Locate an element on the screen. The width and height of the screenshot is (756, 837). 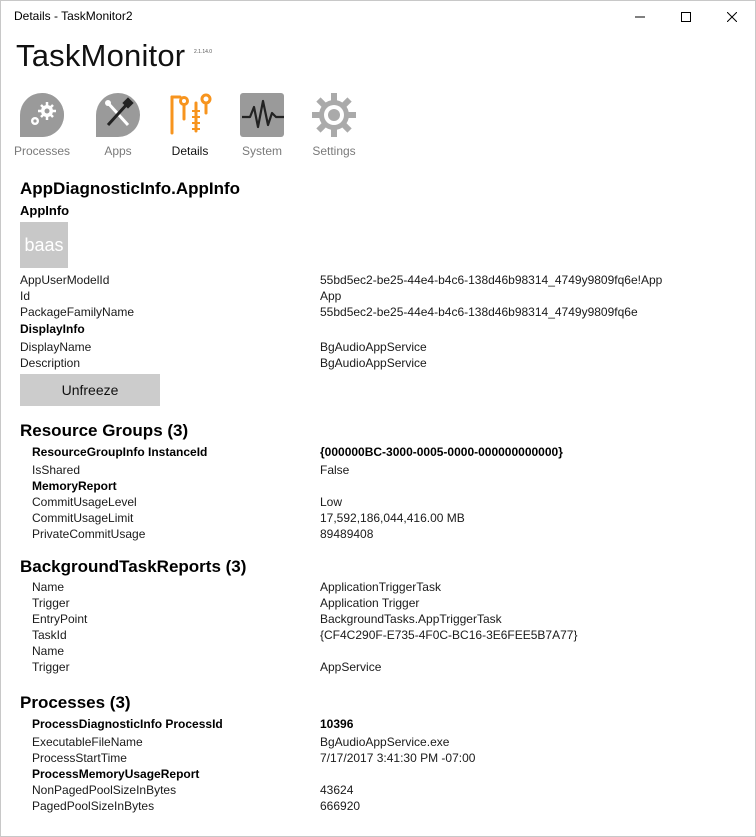
title-bar: Details - TaskMonitor2 is located at coordinates (378, 16).